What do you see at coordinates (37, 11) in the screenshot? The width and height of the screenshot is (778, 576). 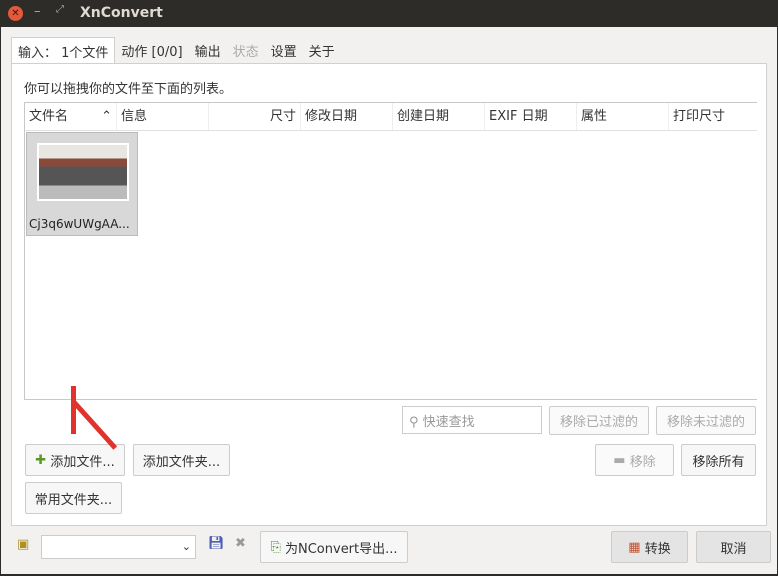 I see `minimize-button: –` at bounding box center [37, 11].